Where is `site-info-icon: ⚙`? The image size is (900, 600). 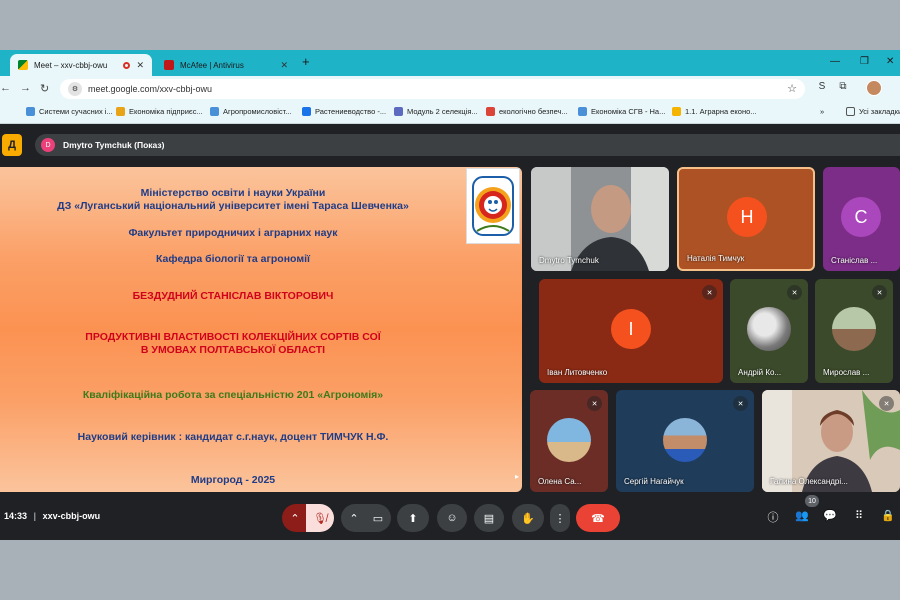
site-info-icon: ⚙ is located at coordinates (75, 89).